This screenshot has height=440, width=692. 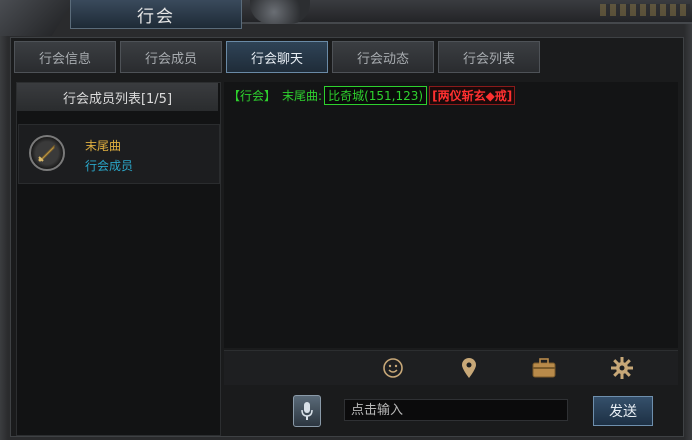 What do you see at coordinates (65, 57) in the screenshot?
I see `tab-guild-info: 行会信息` at bounding box center [65, 57].